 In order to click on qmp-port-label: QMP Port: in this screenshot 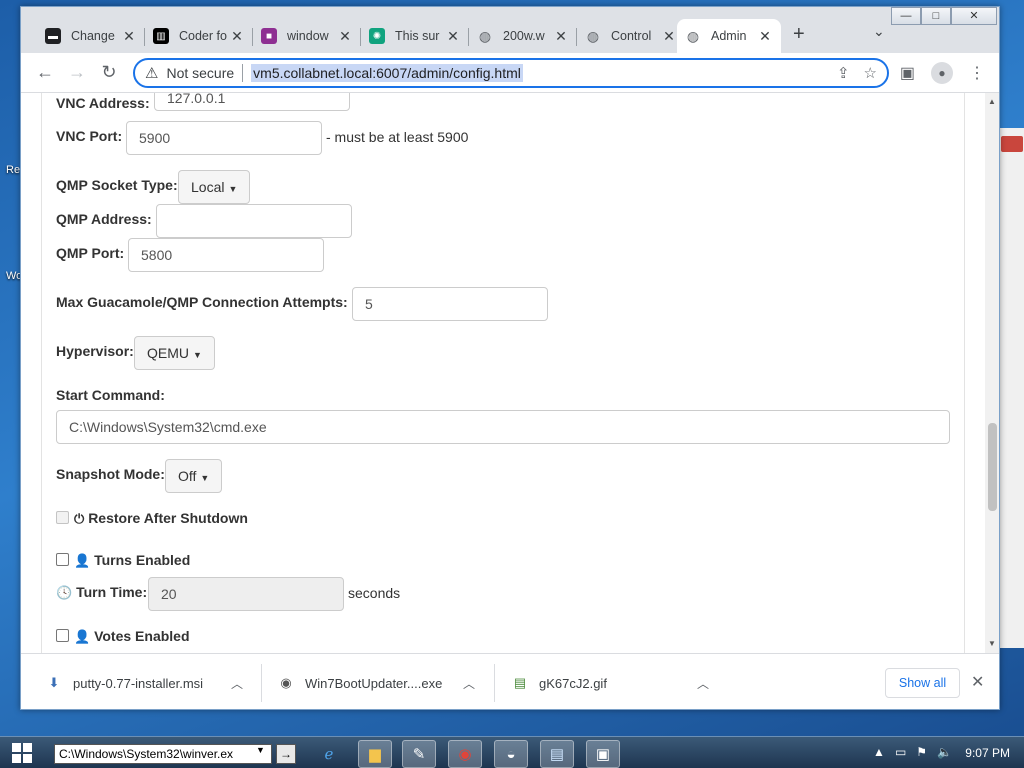, I will do `click(90, 253)`.